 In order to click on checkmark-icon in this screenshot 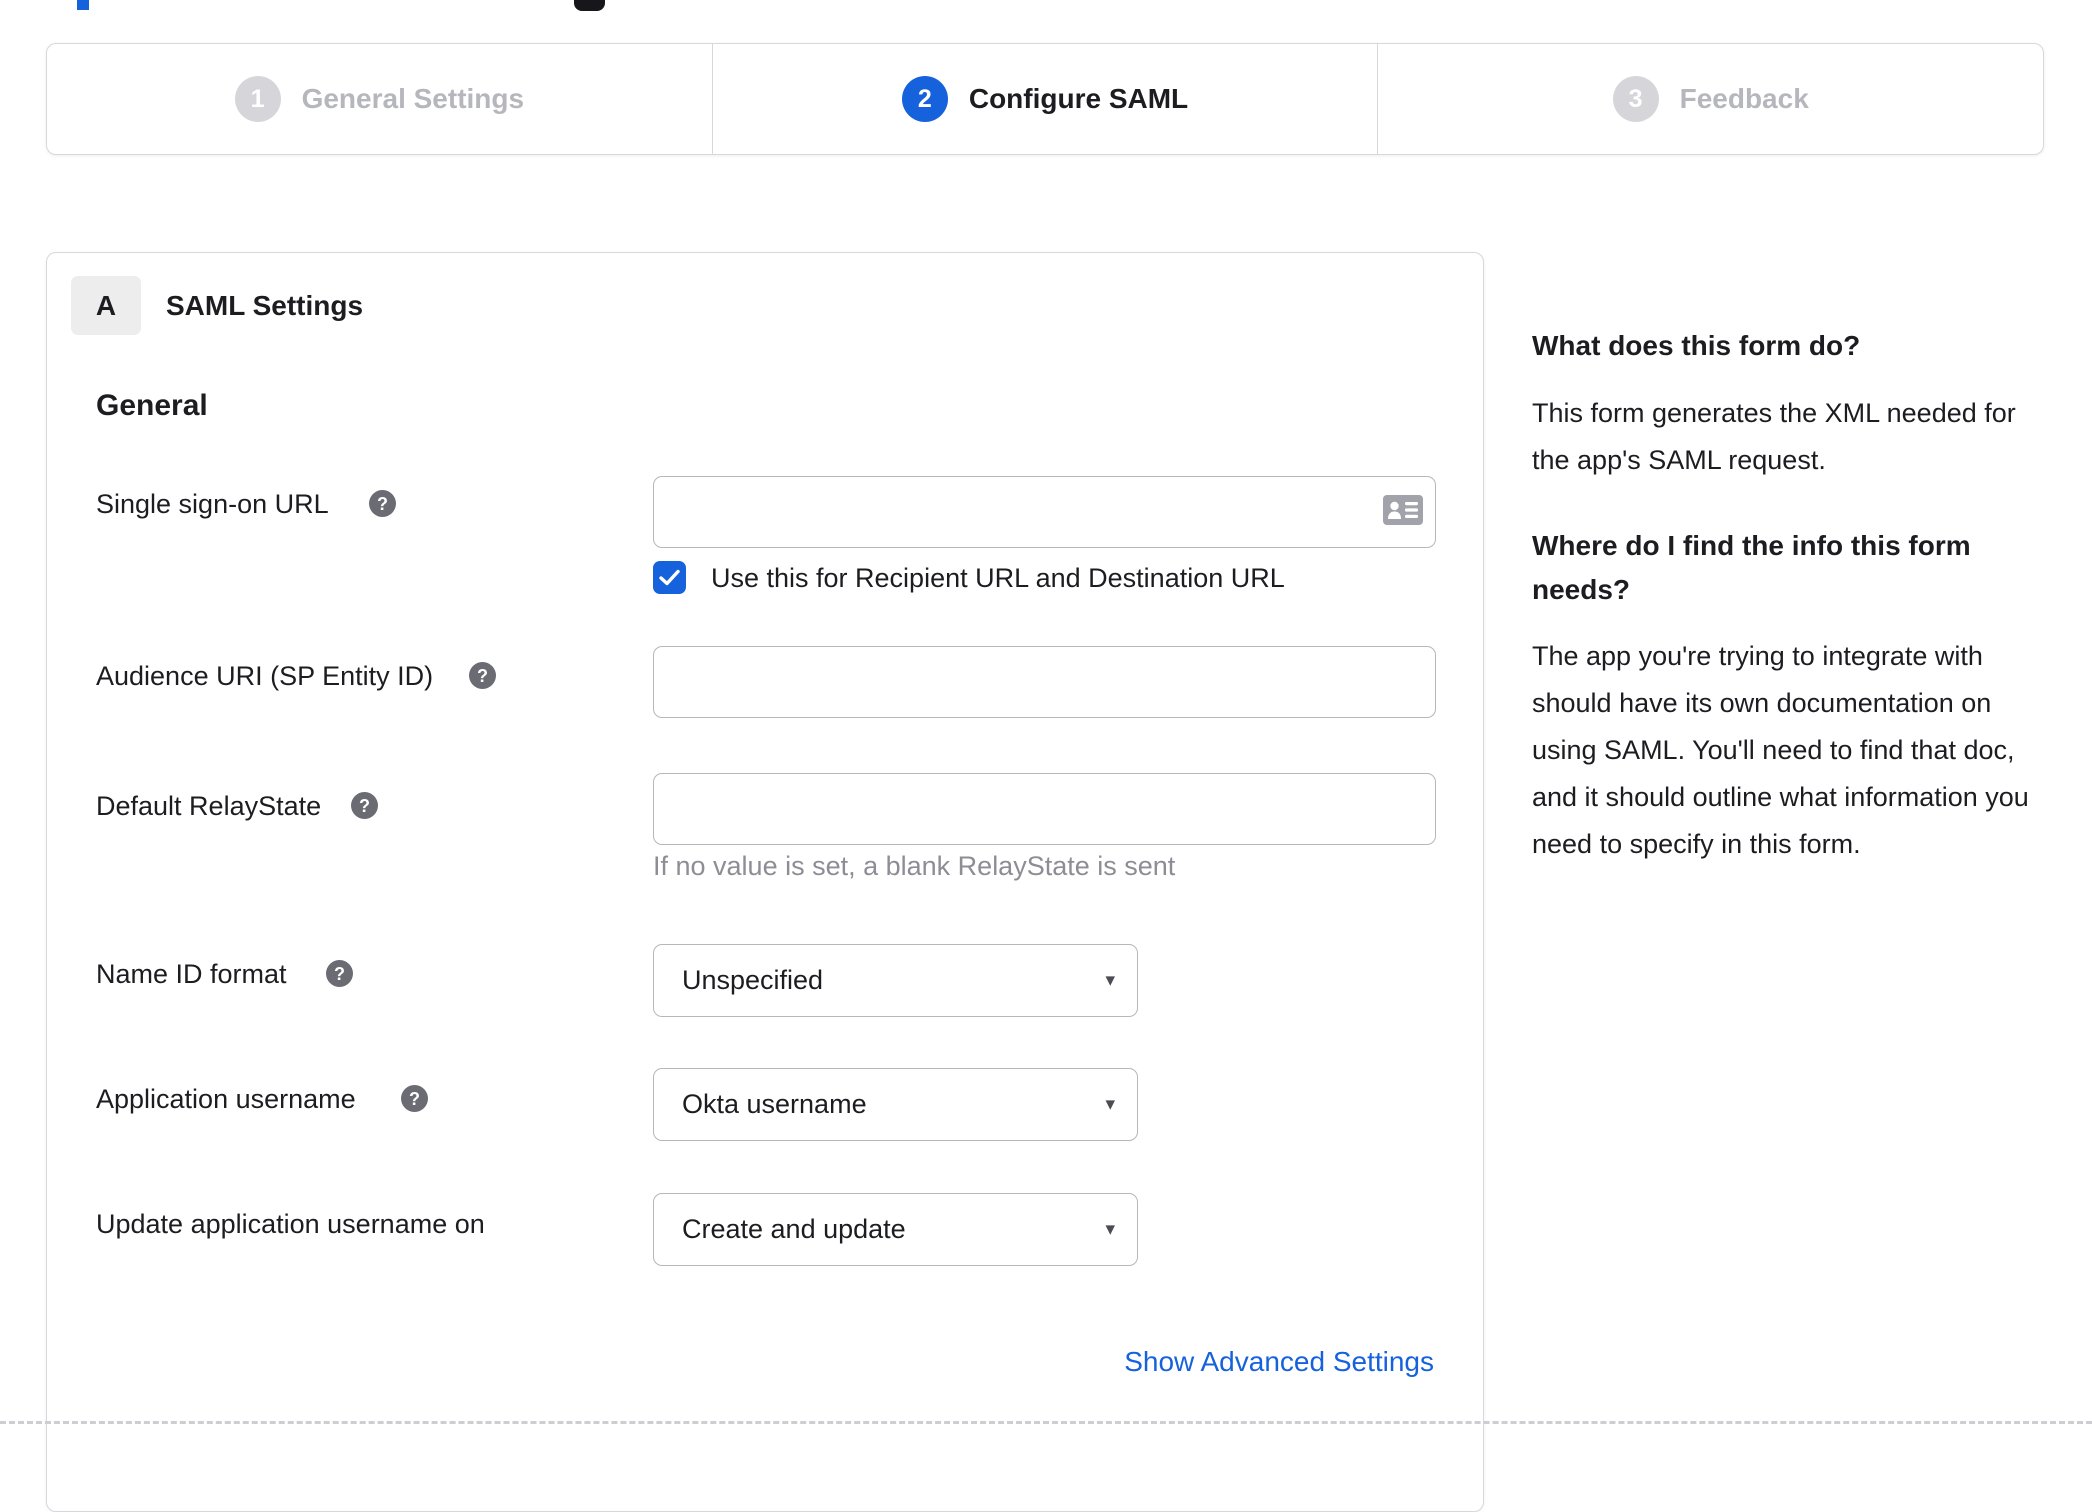, I will do `click(669, 577)`.